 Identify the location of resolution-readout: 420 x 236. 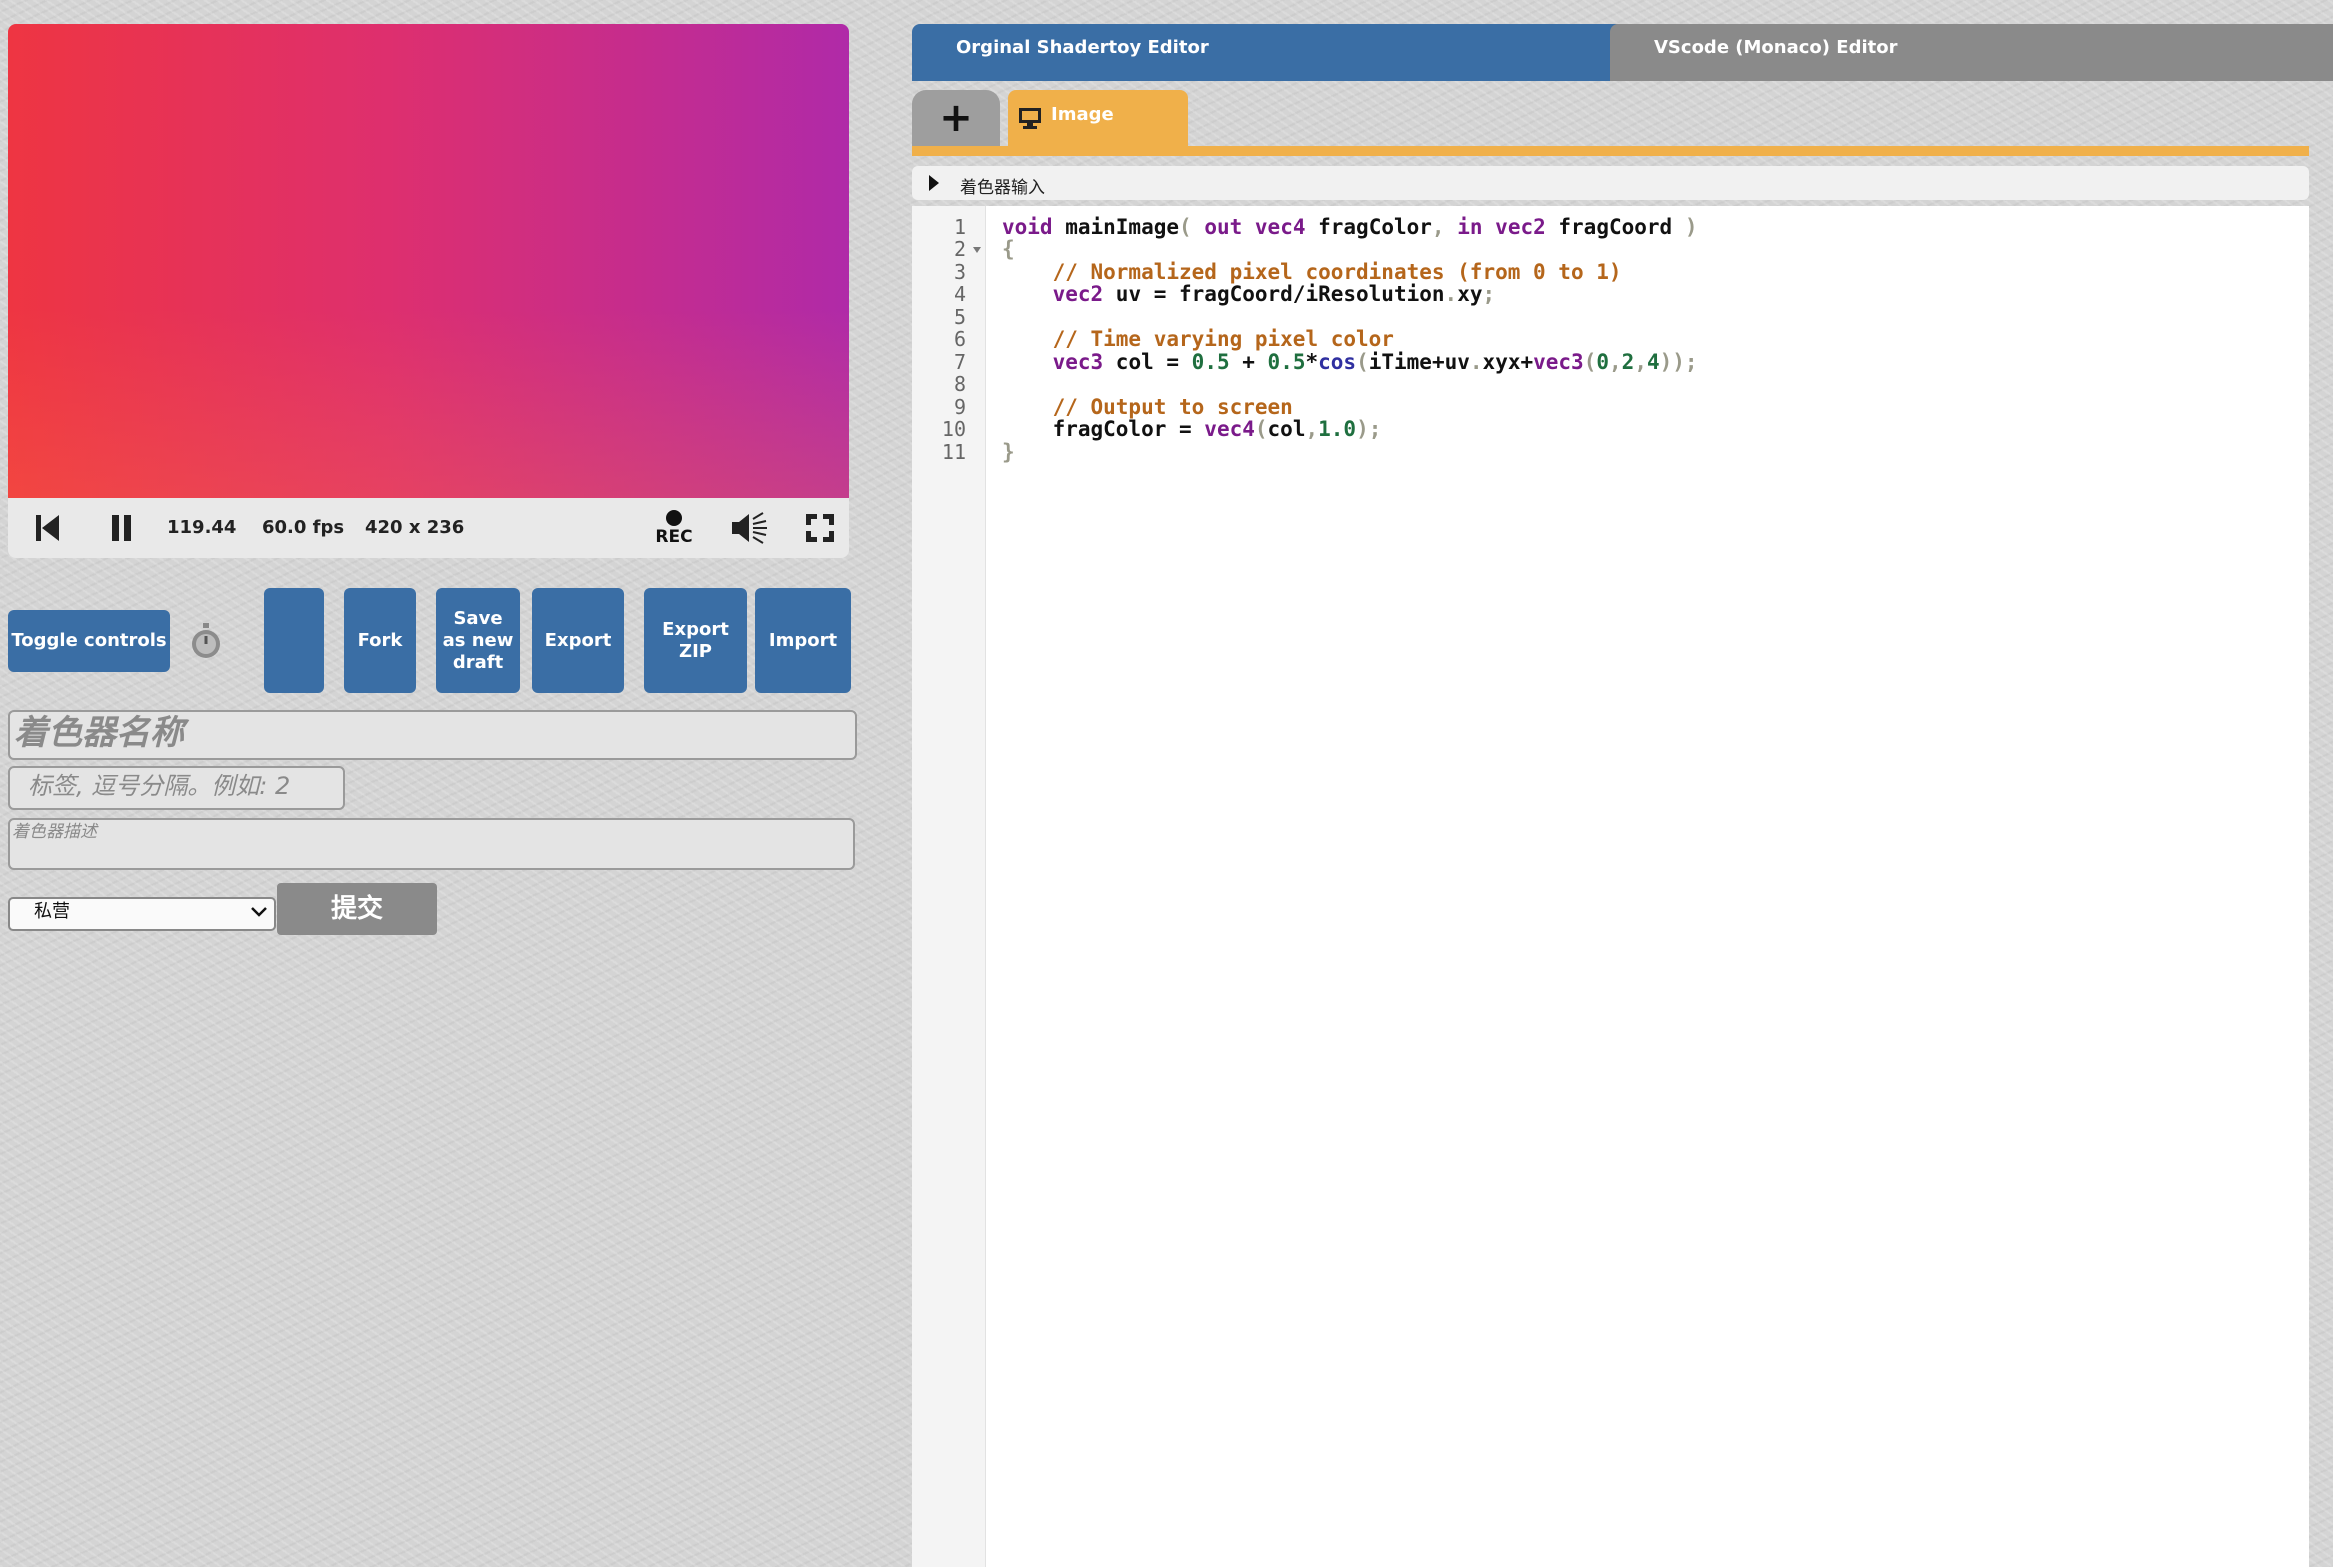
(415, 527).